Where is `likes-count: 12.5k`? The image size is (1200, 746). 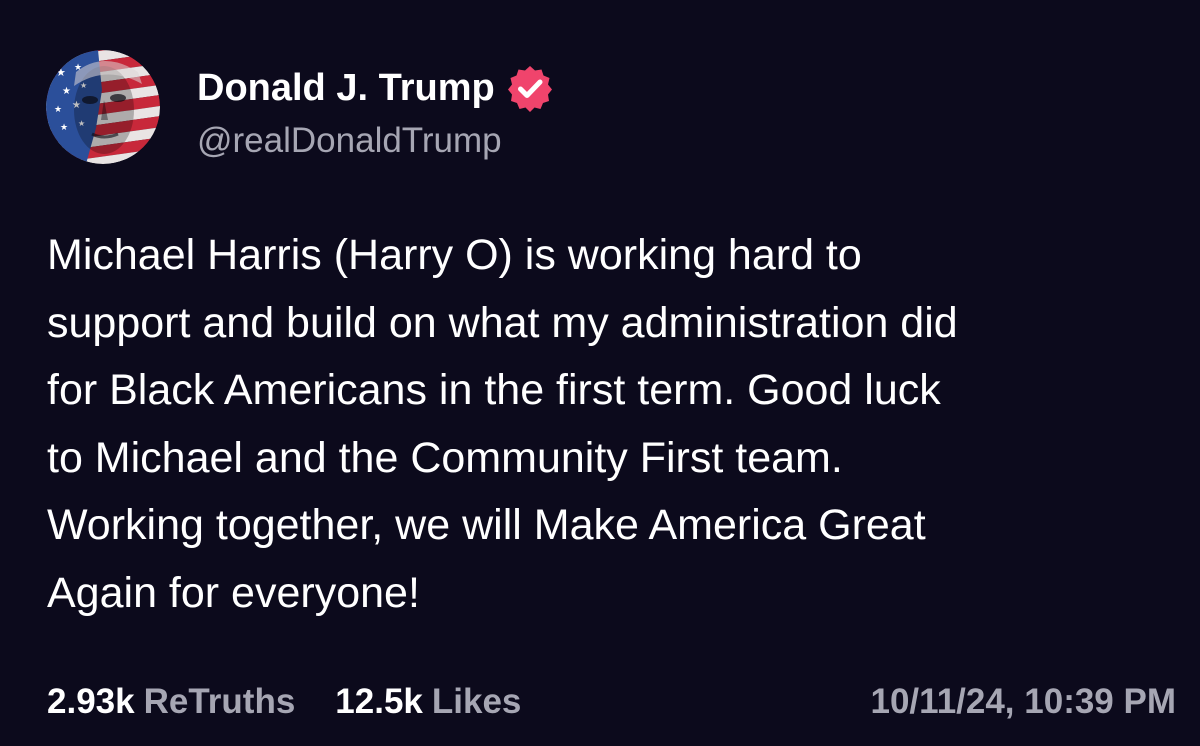 likes-count: 12.5k is located at coordinates (379, 701).